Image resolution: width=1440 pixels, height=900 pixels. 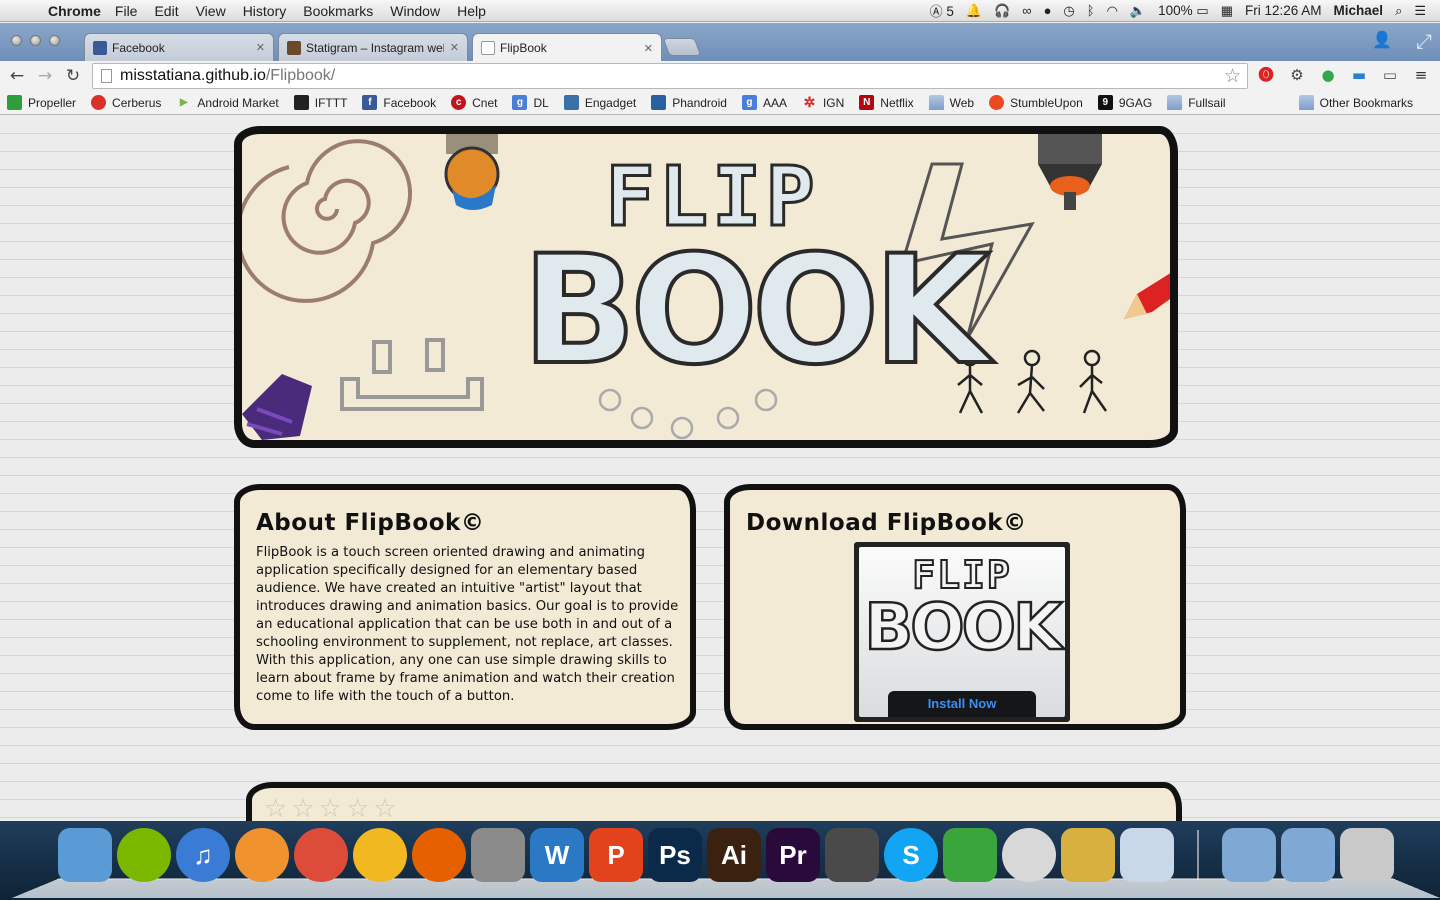 What do you see at coordinates (1036, 102) in the screenshot?
I see `bookmark-stumbleupon: StumbleUpon` at bounding box center [1036, 102].